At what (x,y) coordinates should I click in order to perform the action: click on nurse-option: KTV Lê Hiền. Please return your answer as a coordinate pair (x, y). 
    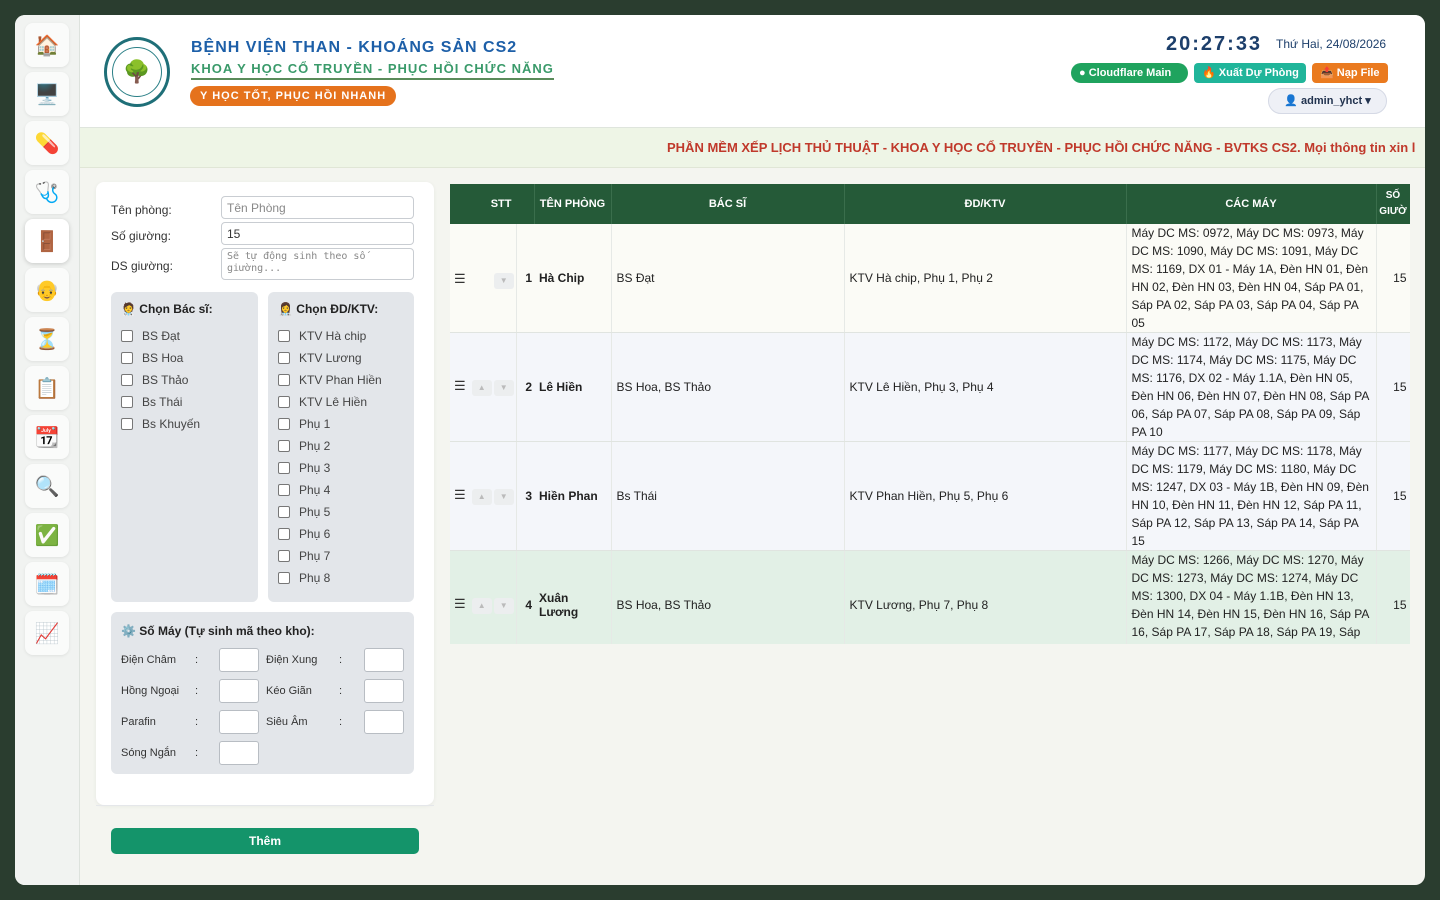
    Looking at the image, I should click on (322, 402).